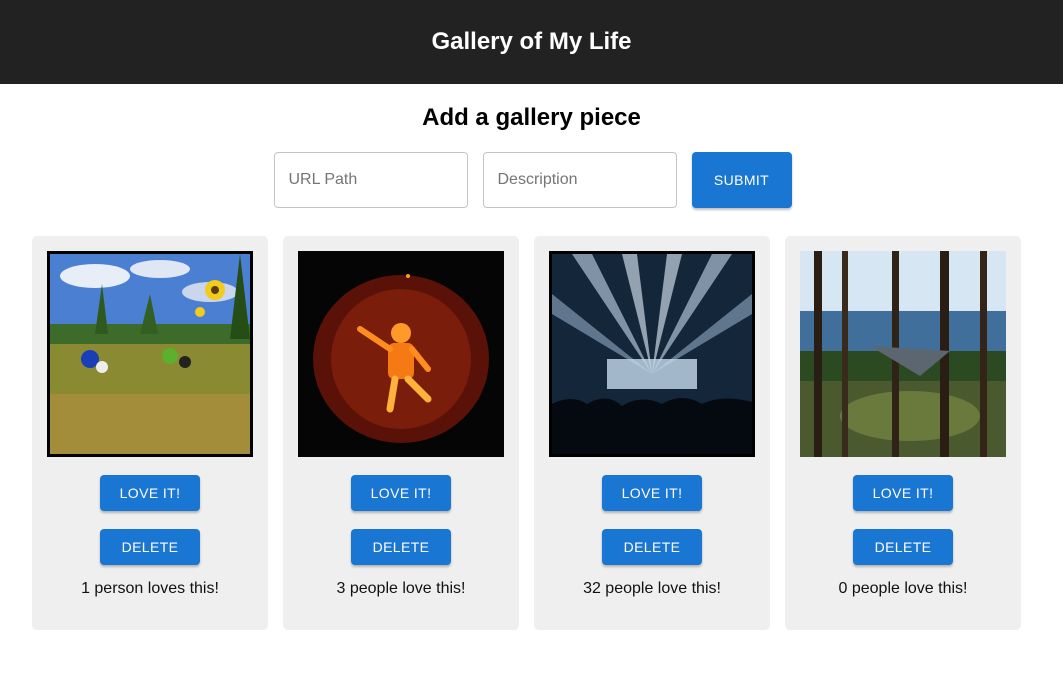  I want to click on url-path-input, so click(370, 180).